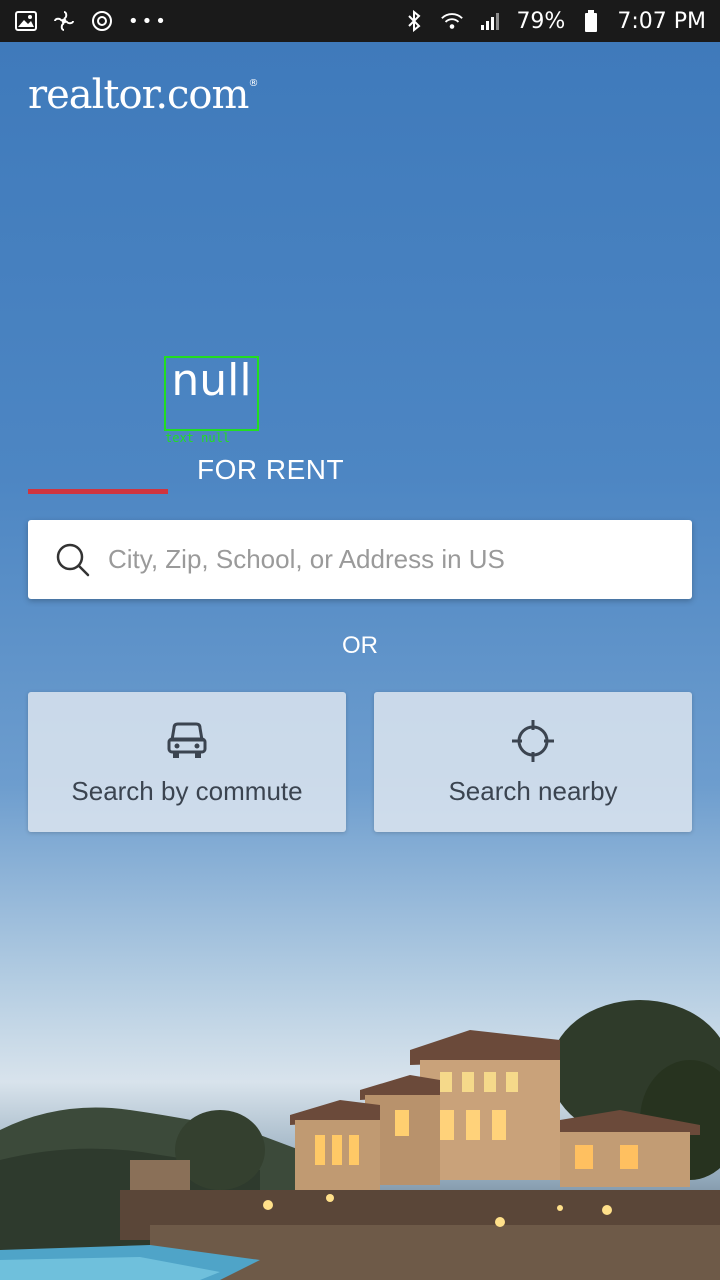 Image resolution: width=720 pixels, height=1280 pixels. Describe the element at coordinates (253, 83) in the screenshot. I see `registered-mark: ®` at that location.